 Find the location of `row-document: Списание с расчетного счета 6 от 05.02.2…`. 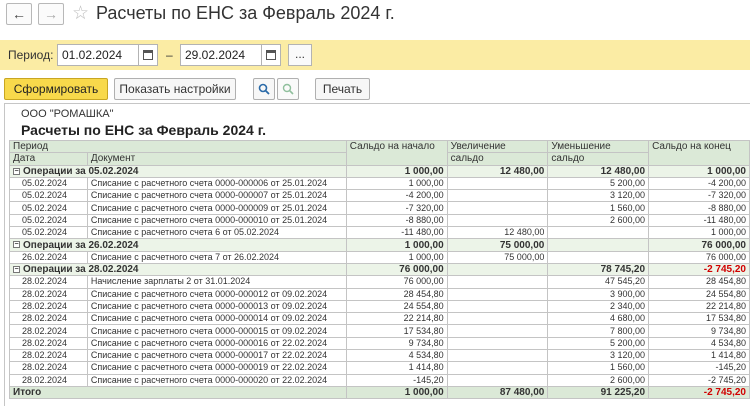

row-document: Списание с расчетного счета 6 от 05.02.2… is located at coordinates (216, 233).